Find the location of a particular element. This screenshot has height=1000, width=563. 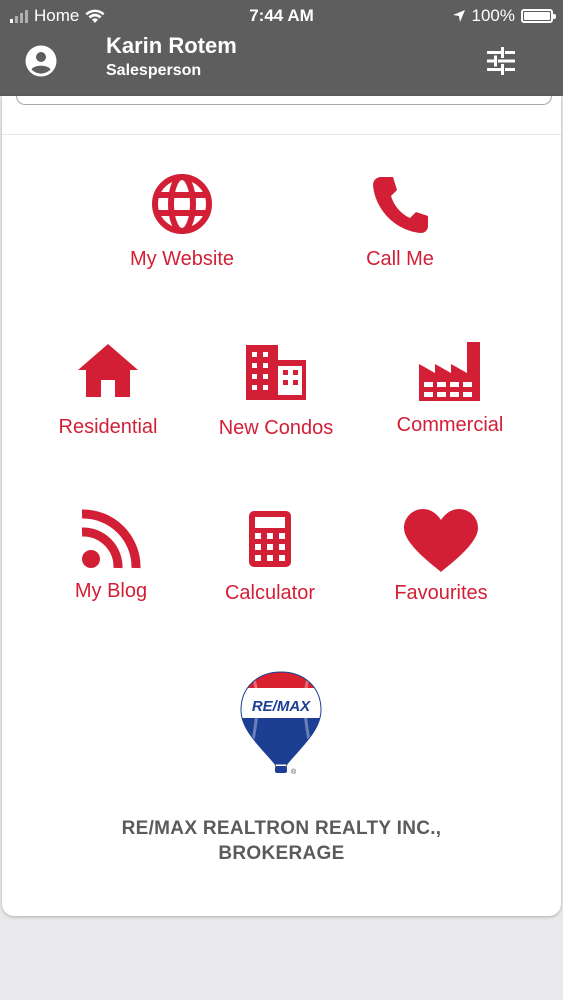

header-titles: Karin Rotem Salesperson is located at coordinates (171, 58).